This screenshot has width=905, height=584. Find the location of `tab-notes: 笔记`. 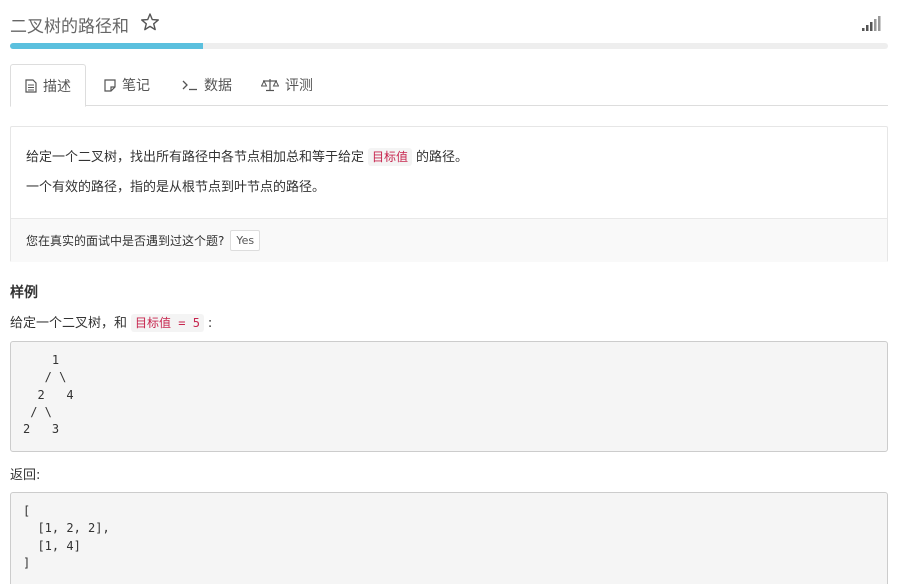

tab-notes: 笔记 is located at coordinates (127, 85).